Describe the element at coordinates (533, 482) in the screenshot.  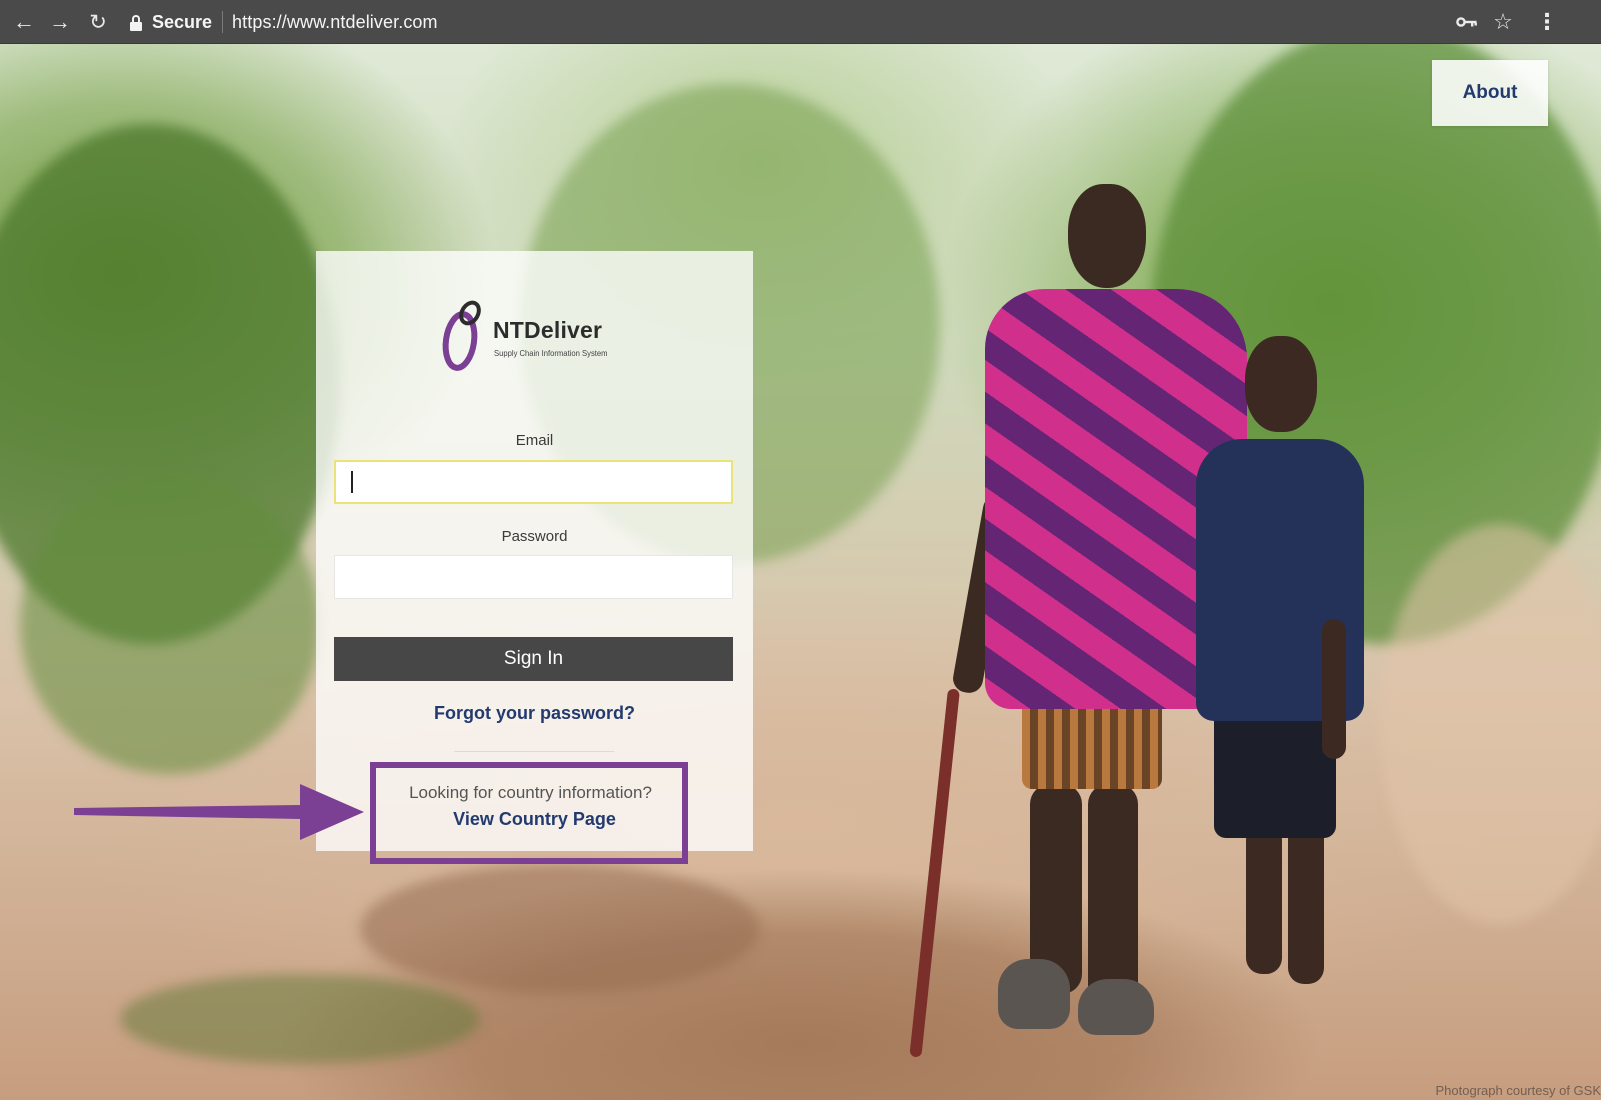
I see `email-field` at that location.